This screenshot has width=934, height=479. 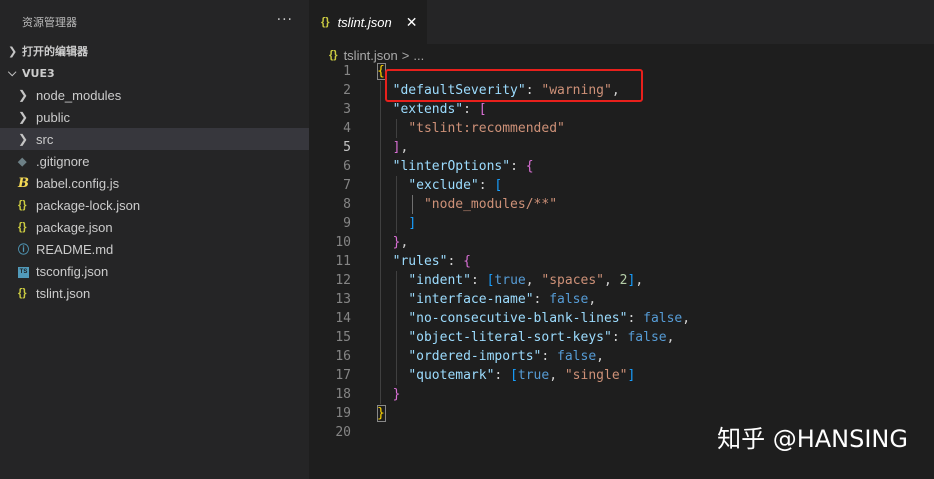 I want to click on line-number: 1, so click(x=347, y=71).